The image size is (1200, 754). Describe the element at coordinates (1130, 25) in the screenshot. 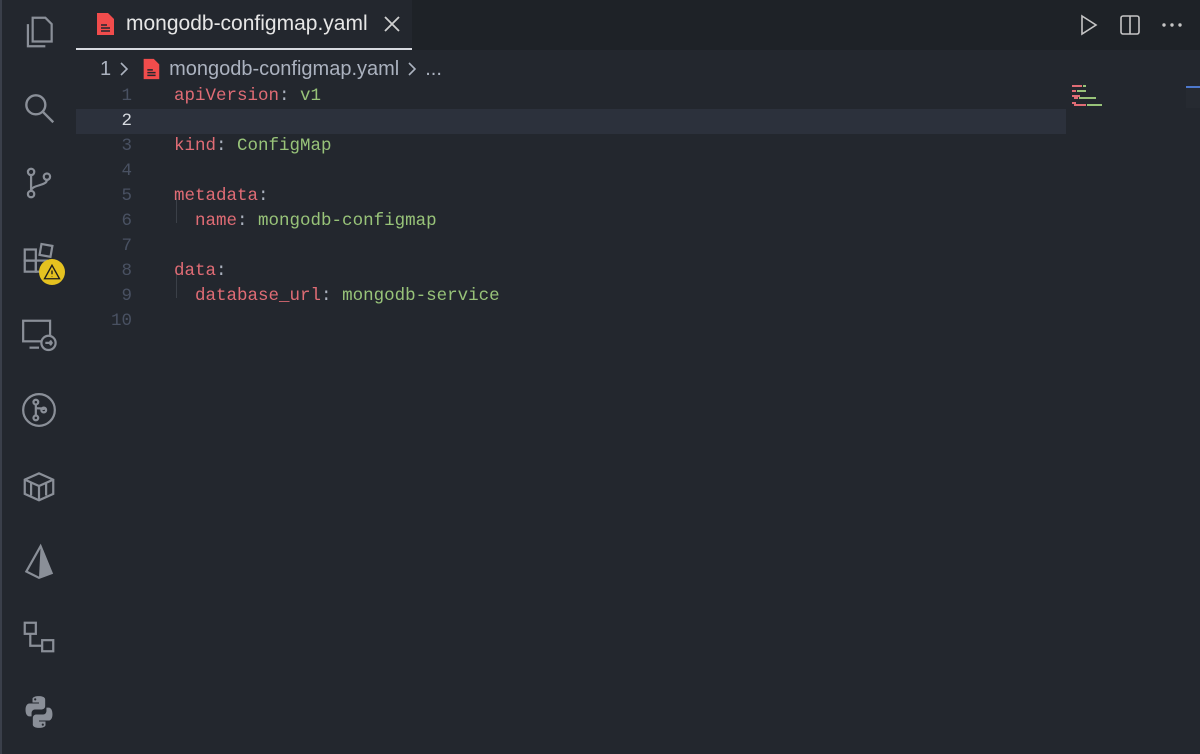

I see `split-editor-icon` at that location.